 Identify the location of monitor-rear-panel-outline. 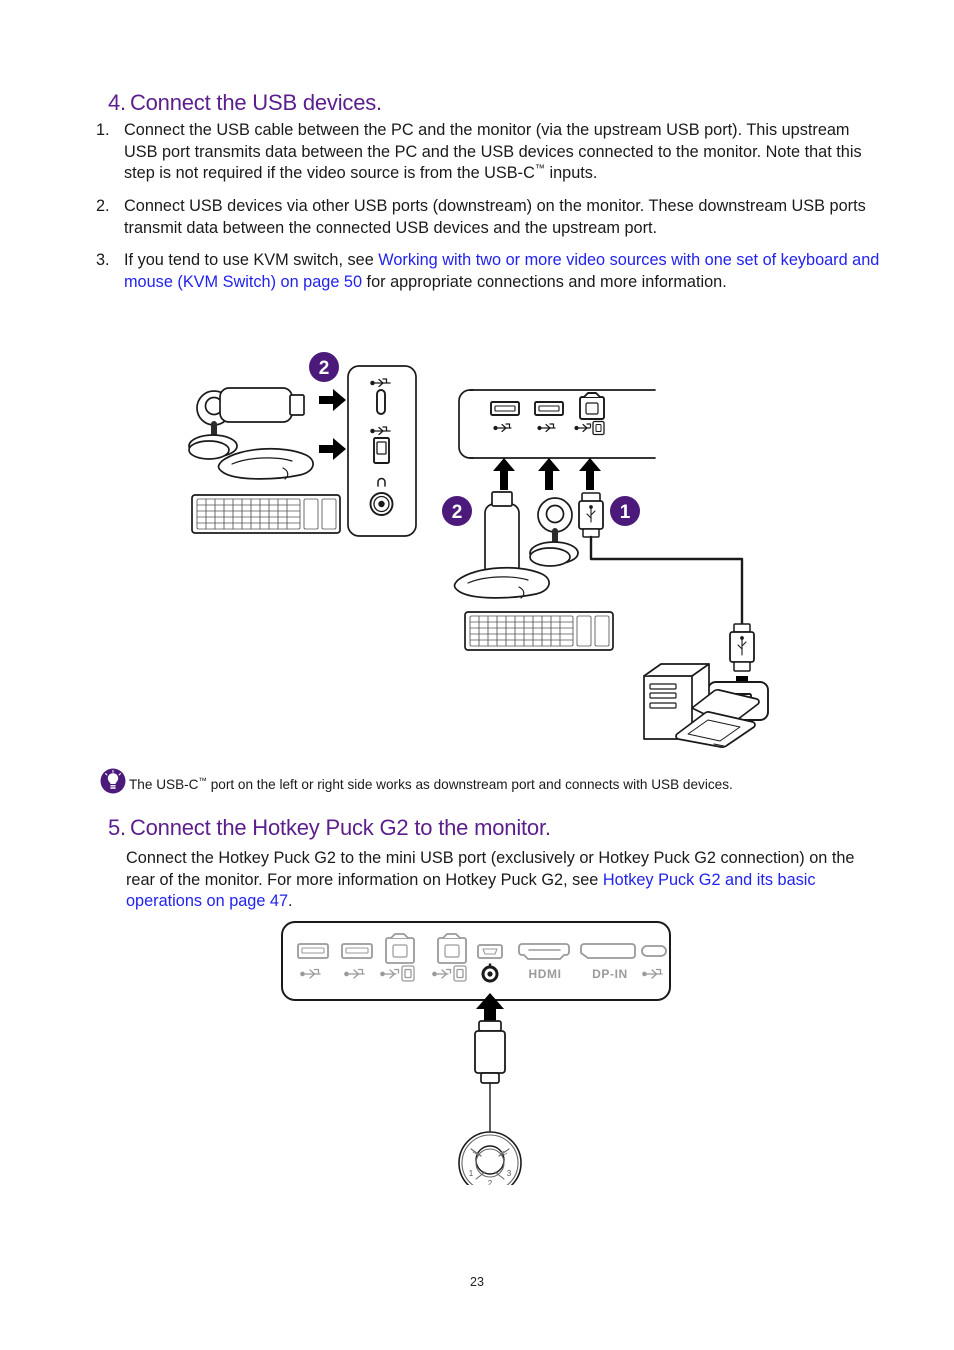
(476, 961).